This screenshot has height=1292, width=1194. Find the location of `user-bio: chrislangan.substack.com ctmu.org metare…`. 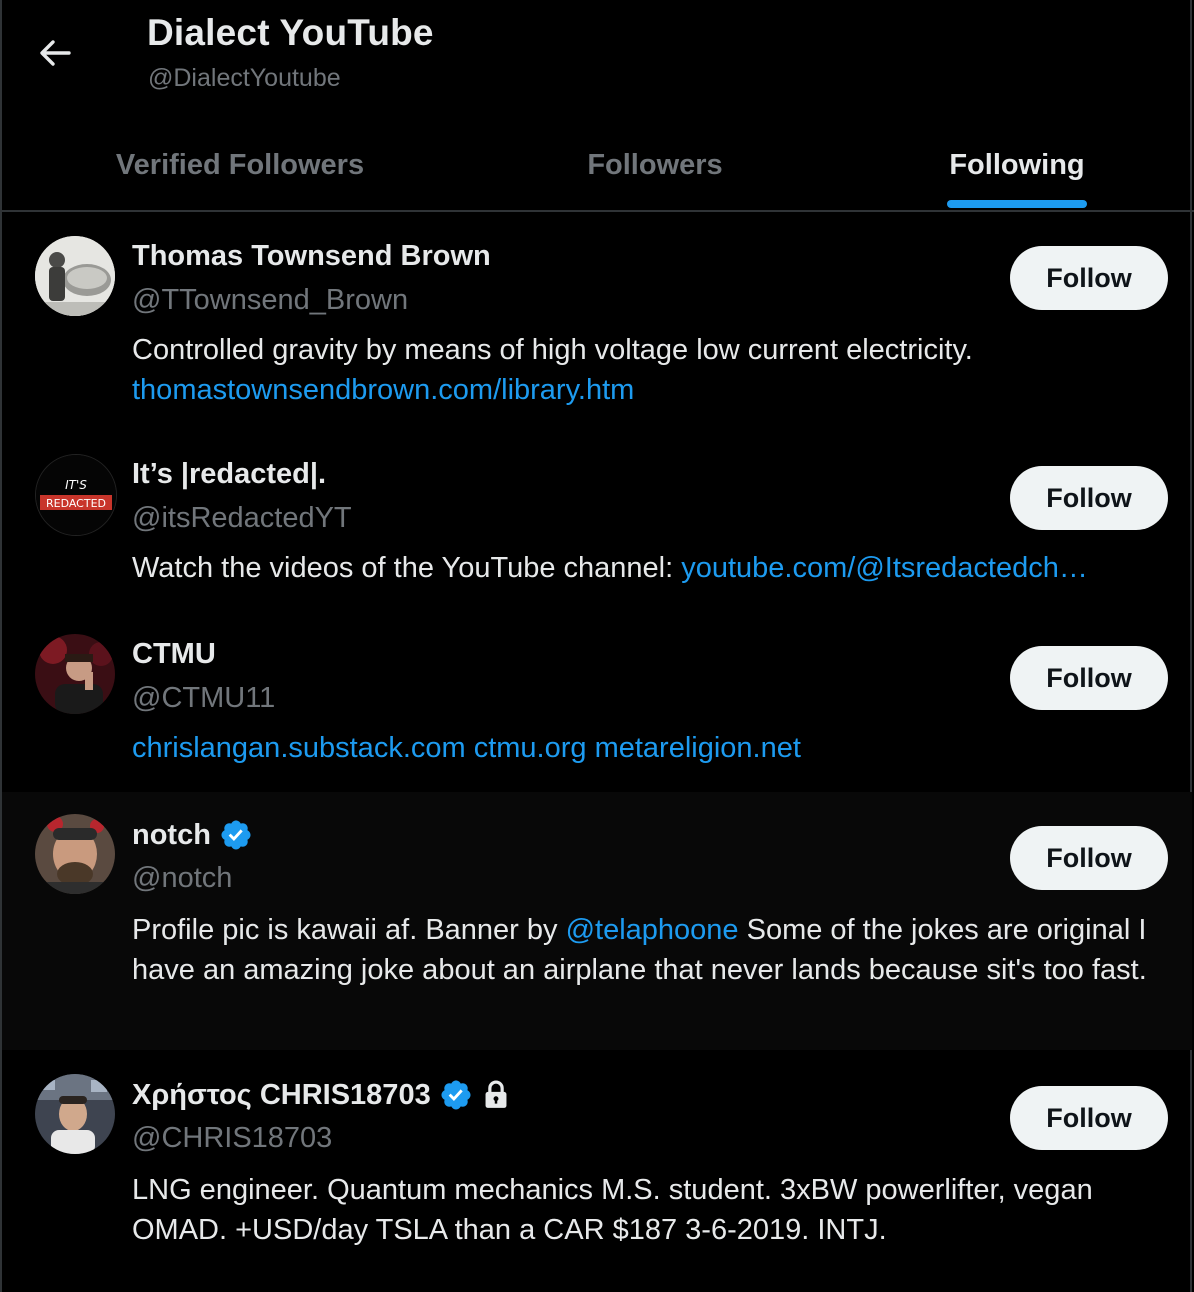

user-bio: chrislangan.substack.com ctmu.org metare… is located at coordinates (647, 748).